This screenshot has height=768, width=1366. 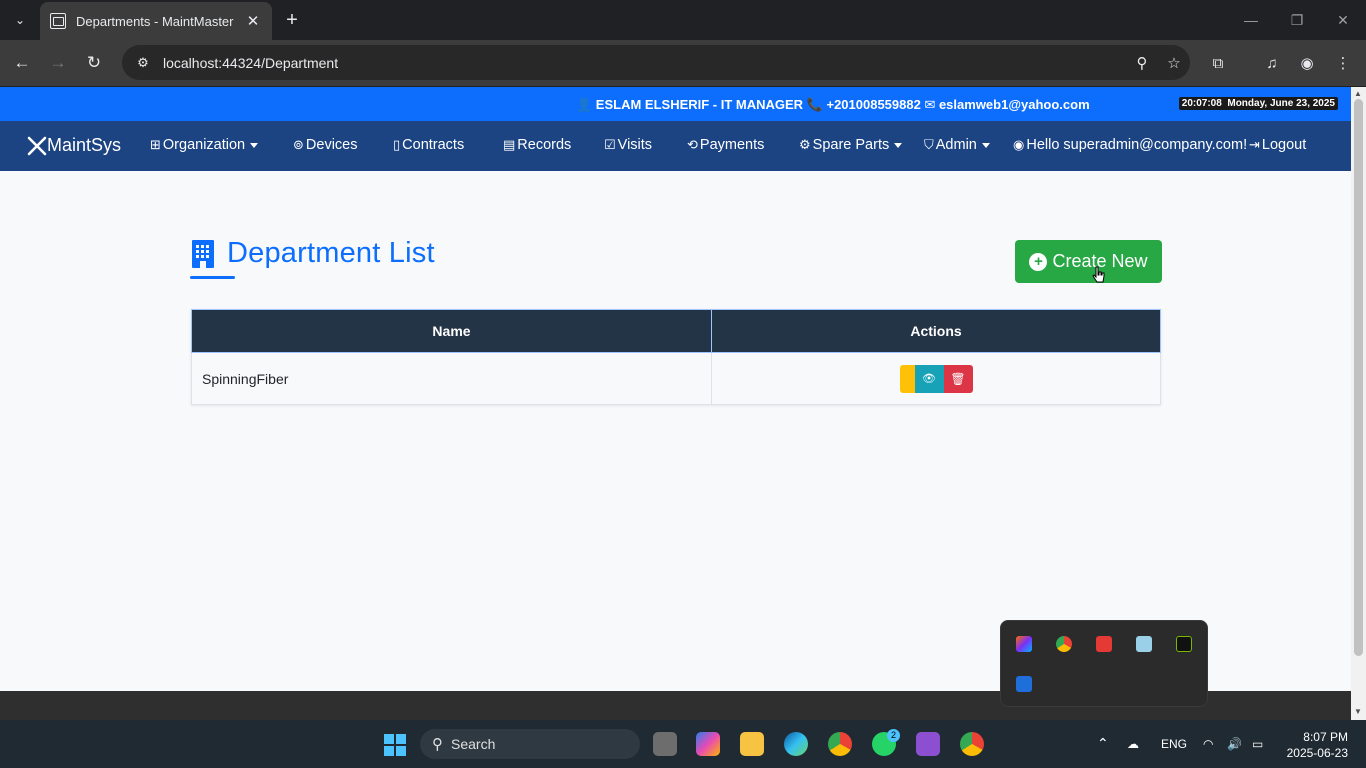 What do you see at coordinates (143, 63) in the screenshot?
I see `site-info-icon: ⚙` at bounding box center [143, 63].